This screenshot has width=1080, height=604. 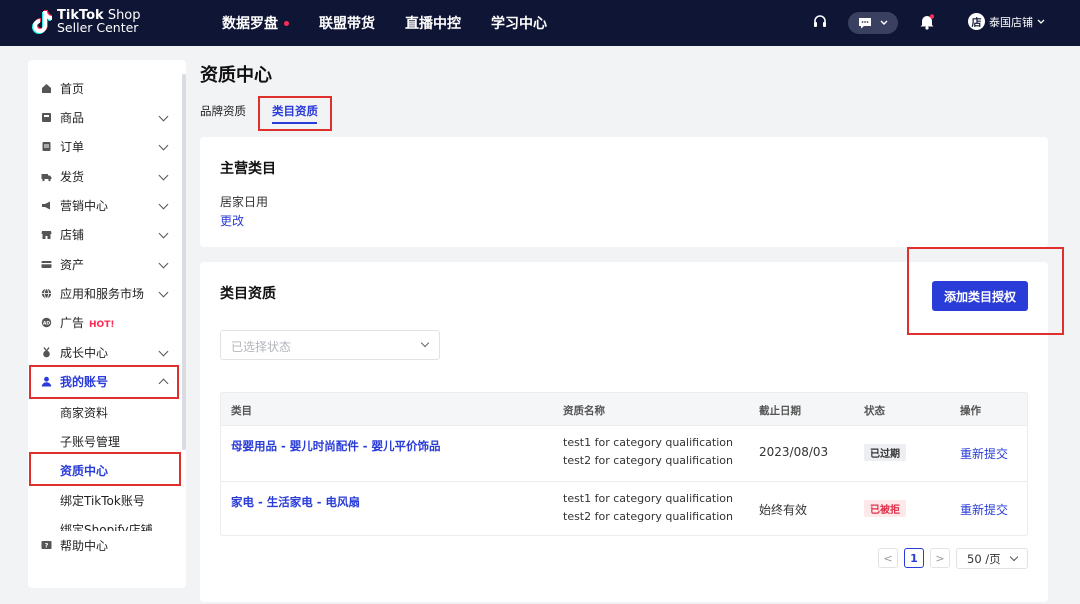 What do you see at coordinates (336, 446) in the screenshot?
I see `category-path-link: 母婴用品 - 婴儿时尚配件 - 婴儿平价饰品` at bounding box center [336, 446].